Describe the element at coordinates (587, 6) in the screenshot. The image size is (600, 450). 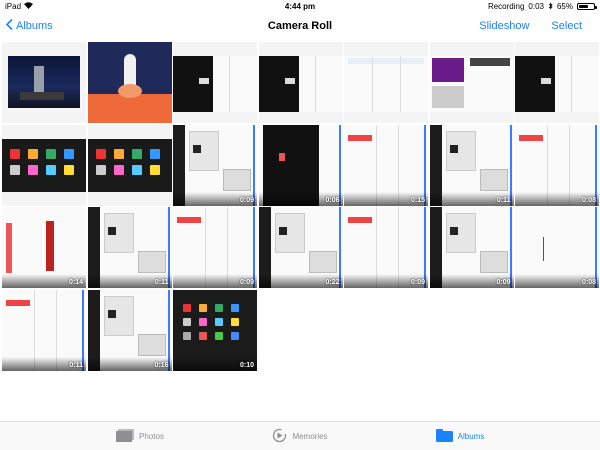
I see `battery-icon` at that location.